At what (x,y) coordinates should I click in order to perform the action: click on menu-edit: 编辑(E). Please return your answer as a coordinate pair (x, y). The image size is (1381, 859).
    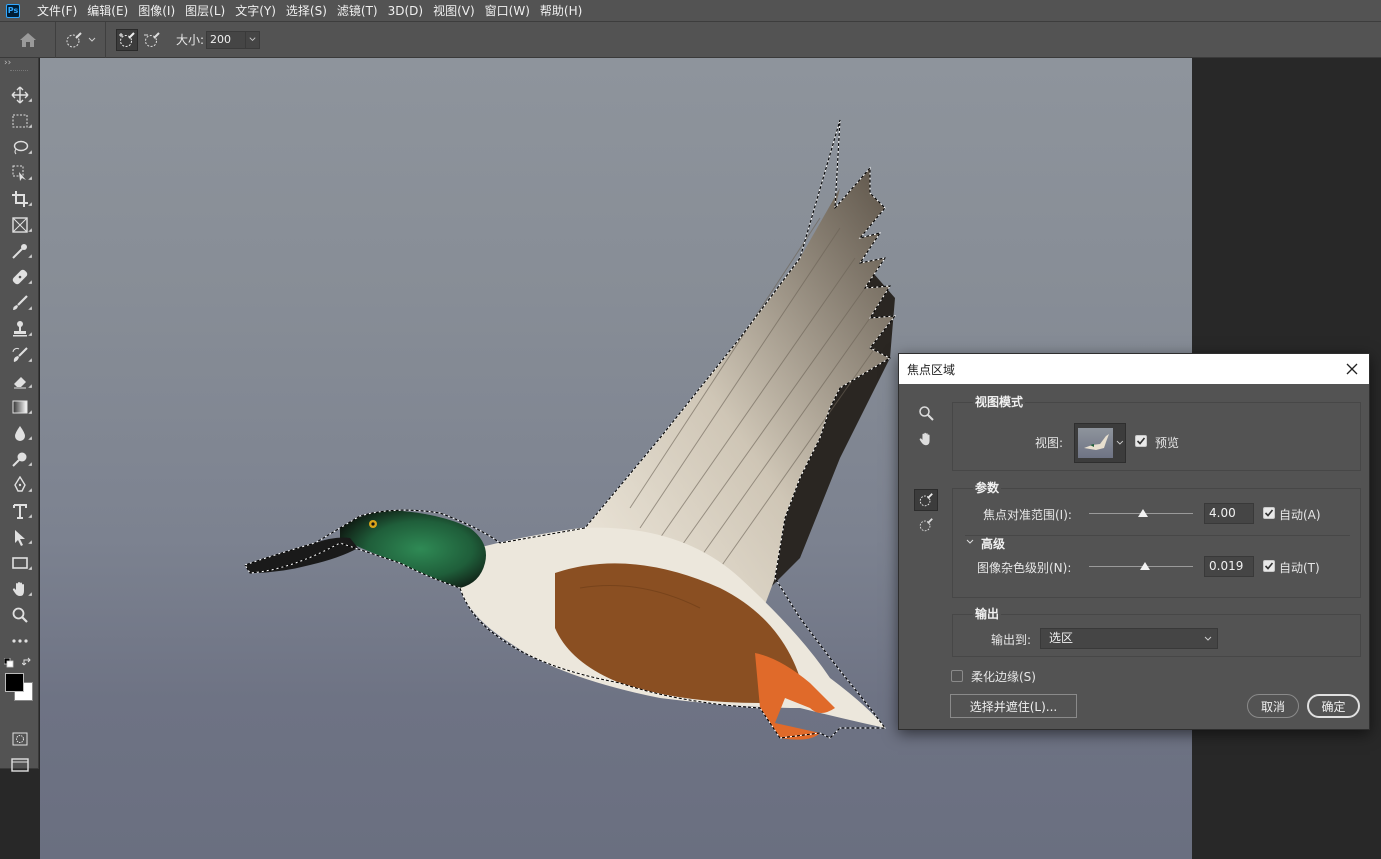
    Looking at the image, I should click on (107, 11).